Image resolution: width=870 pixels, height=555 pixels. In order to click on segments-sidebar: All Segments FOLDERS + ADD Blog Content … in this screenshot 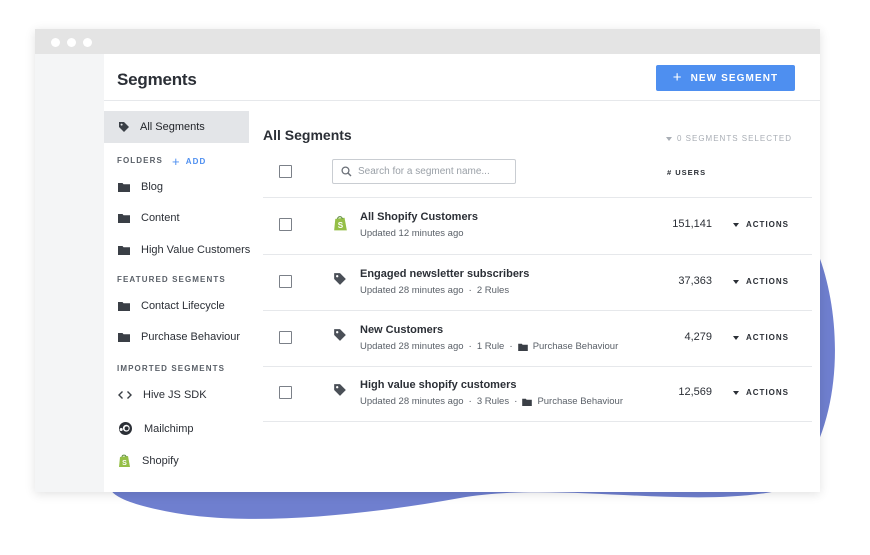, I will do `click(177, 296)`.